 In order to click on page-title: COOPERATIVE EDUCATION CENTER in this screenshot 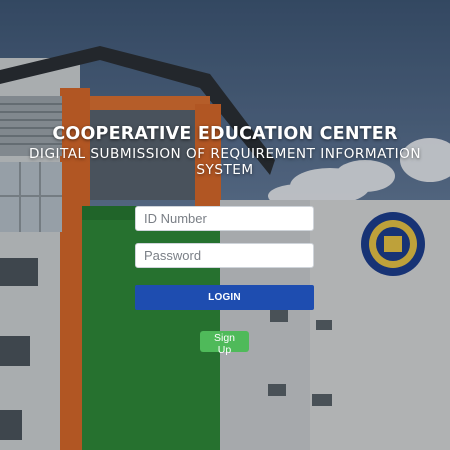, I will do `click(225, 134)`.